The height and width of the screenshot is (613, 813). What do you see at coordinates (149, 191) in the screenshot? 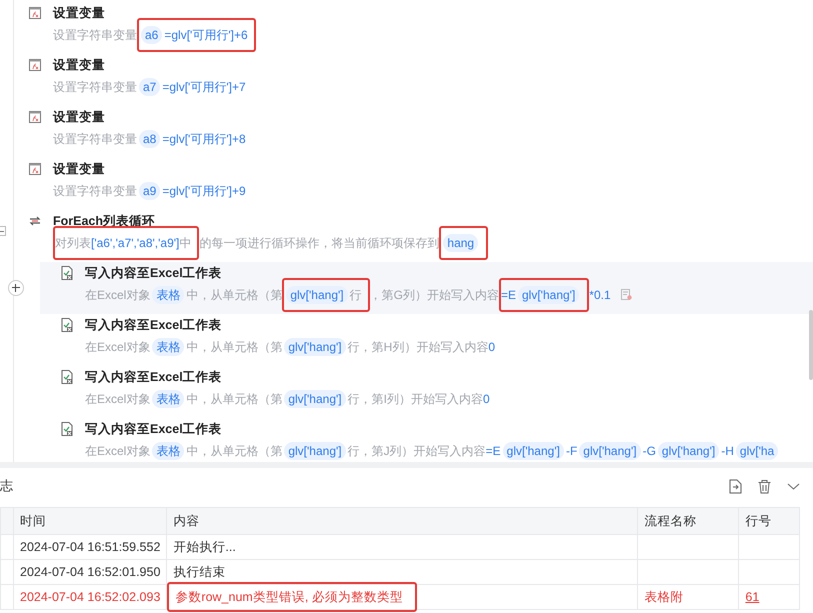
I see `variable-tag: a9` at bounding box center [149, 191].